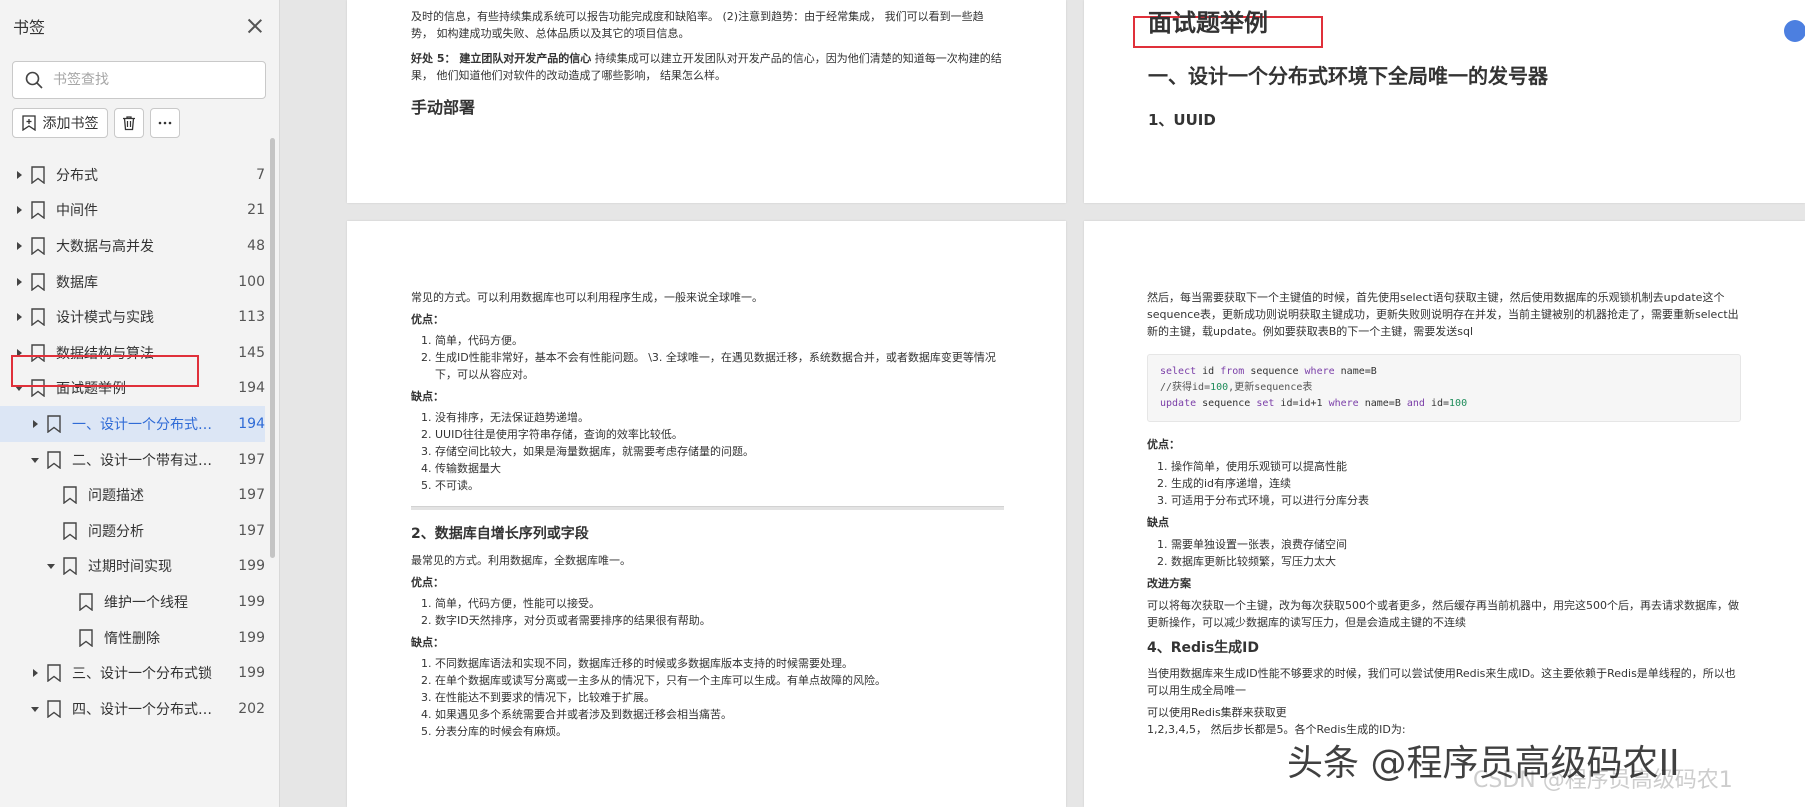  What do you see at coordinates (1178, 403) in the screenshot?
I see `code-keyword: update` at bounding box center [1178, 403].